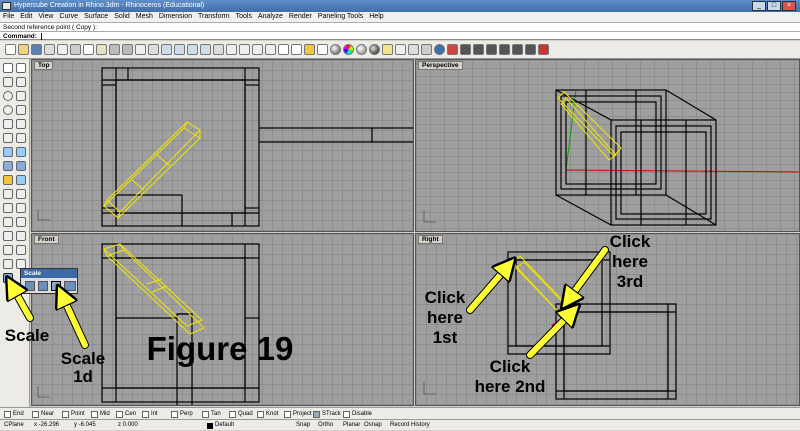 The image size is (800, 431). What do you see at coordinates (70, 286) in the screenshot?
I see `scale-nonuniform-icon` at bounding box center [70, 286].